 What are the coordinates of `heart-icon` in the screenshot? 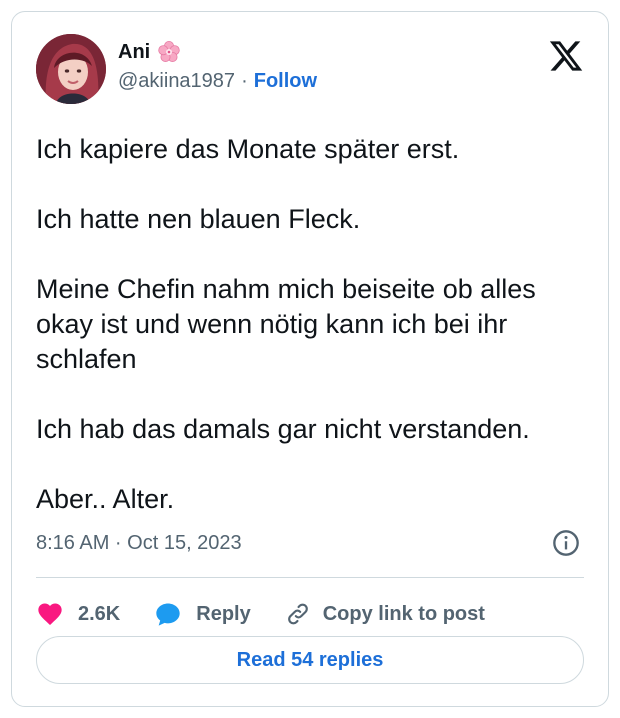 It's located at (50, 614).